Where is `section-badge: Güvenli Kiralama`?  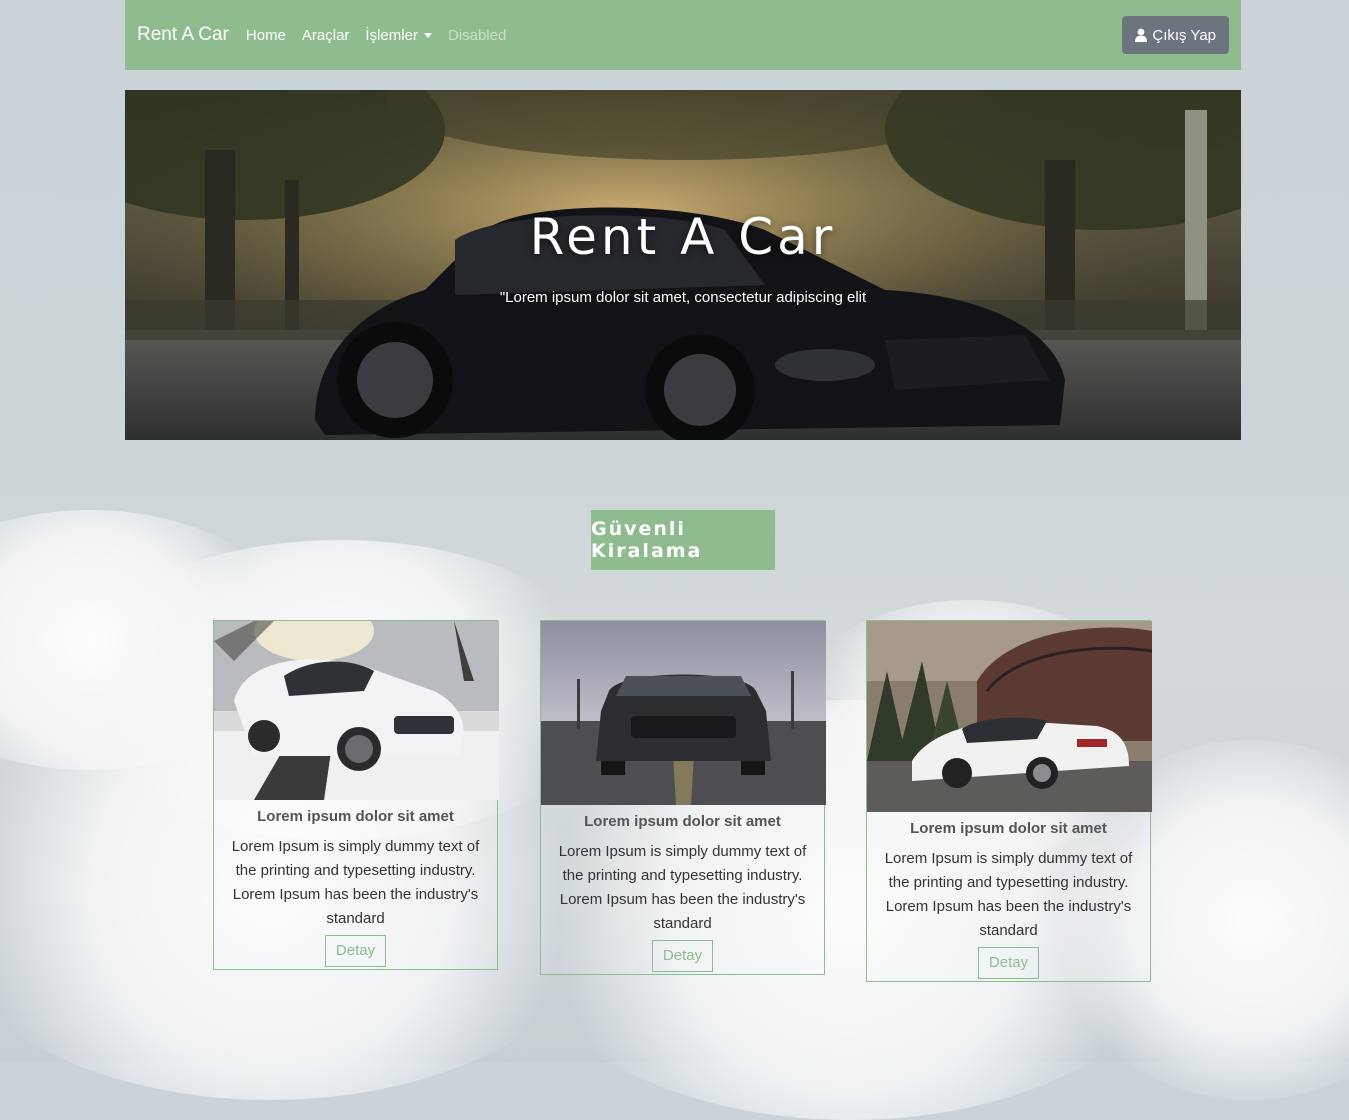
section-badge: Güvenli Kiralama is located at coordinates (683, 540).